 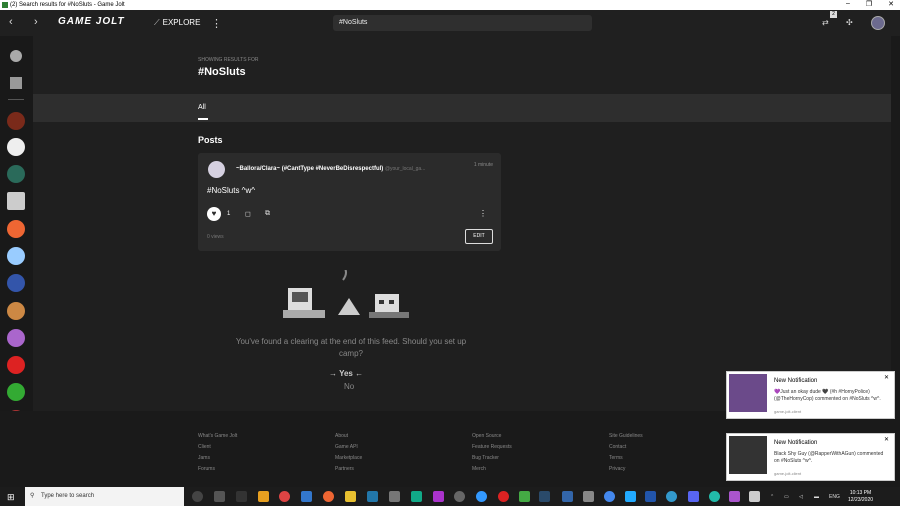 What do you see at coordinates (11, 497) in the screenshot?
I see `start-icon: ⊞` at bounding box center [11, 497].